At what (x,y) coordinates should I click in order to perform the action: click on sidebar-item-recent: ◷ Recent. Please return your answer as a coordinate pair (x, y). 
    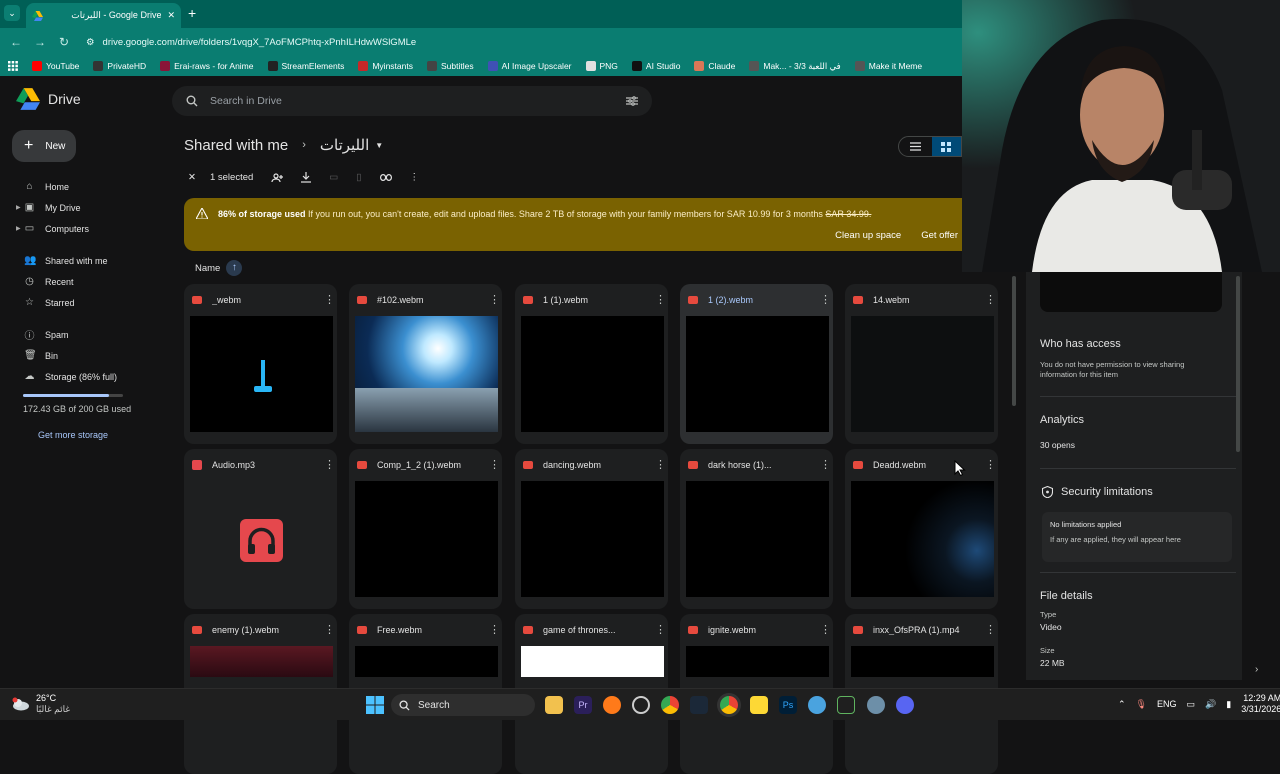
    Looking at the image, I should click on (82, 281).